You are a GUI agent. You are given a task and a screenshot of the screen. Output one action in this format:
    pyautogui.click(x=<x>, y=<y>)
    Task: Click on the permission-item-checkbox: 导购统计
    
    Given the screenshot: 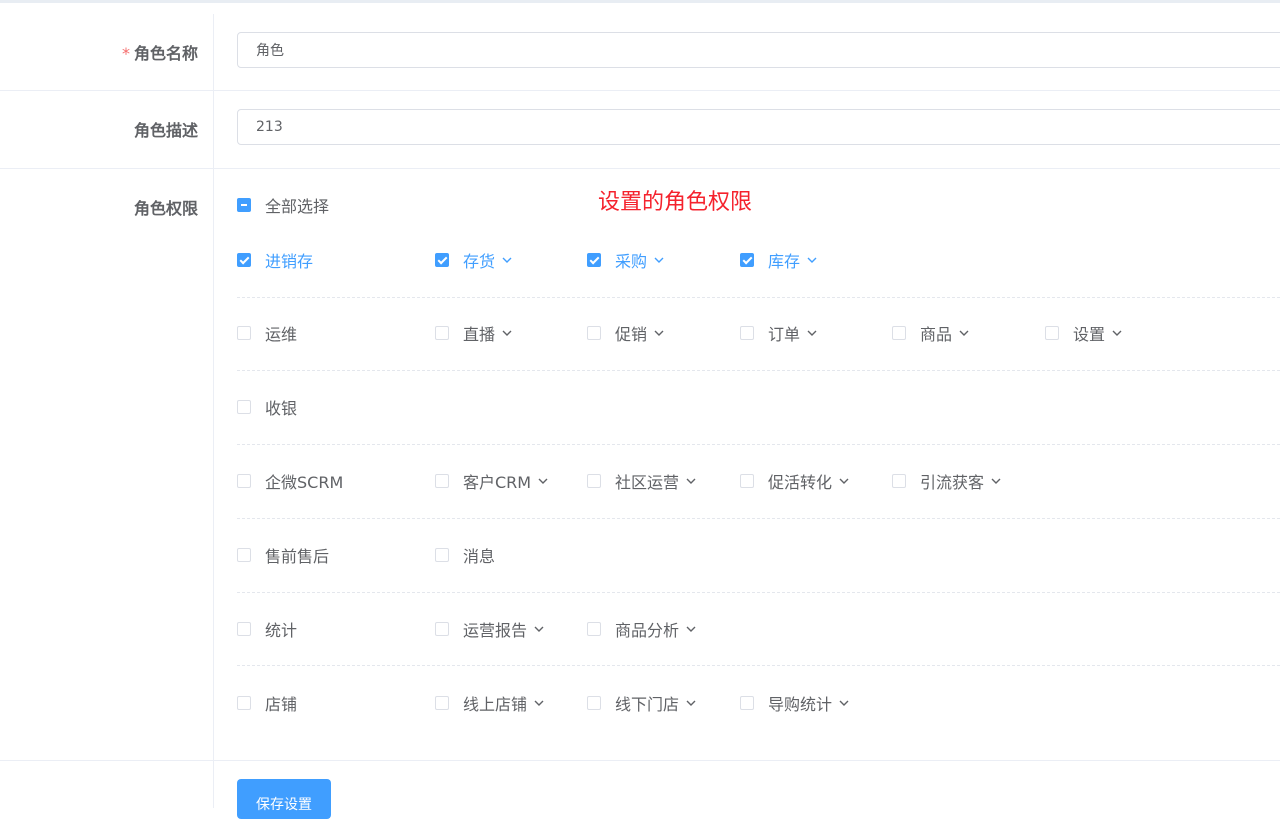 What is the action you would take?
    pyautogui.click(x=795, y=703)
    